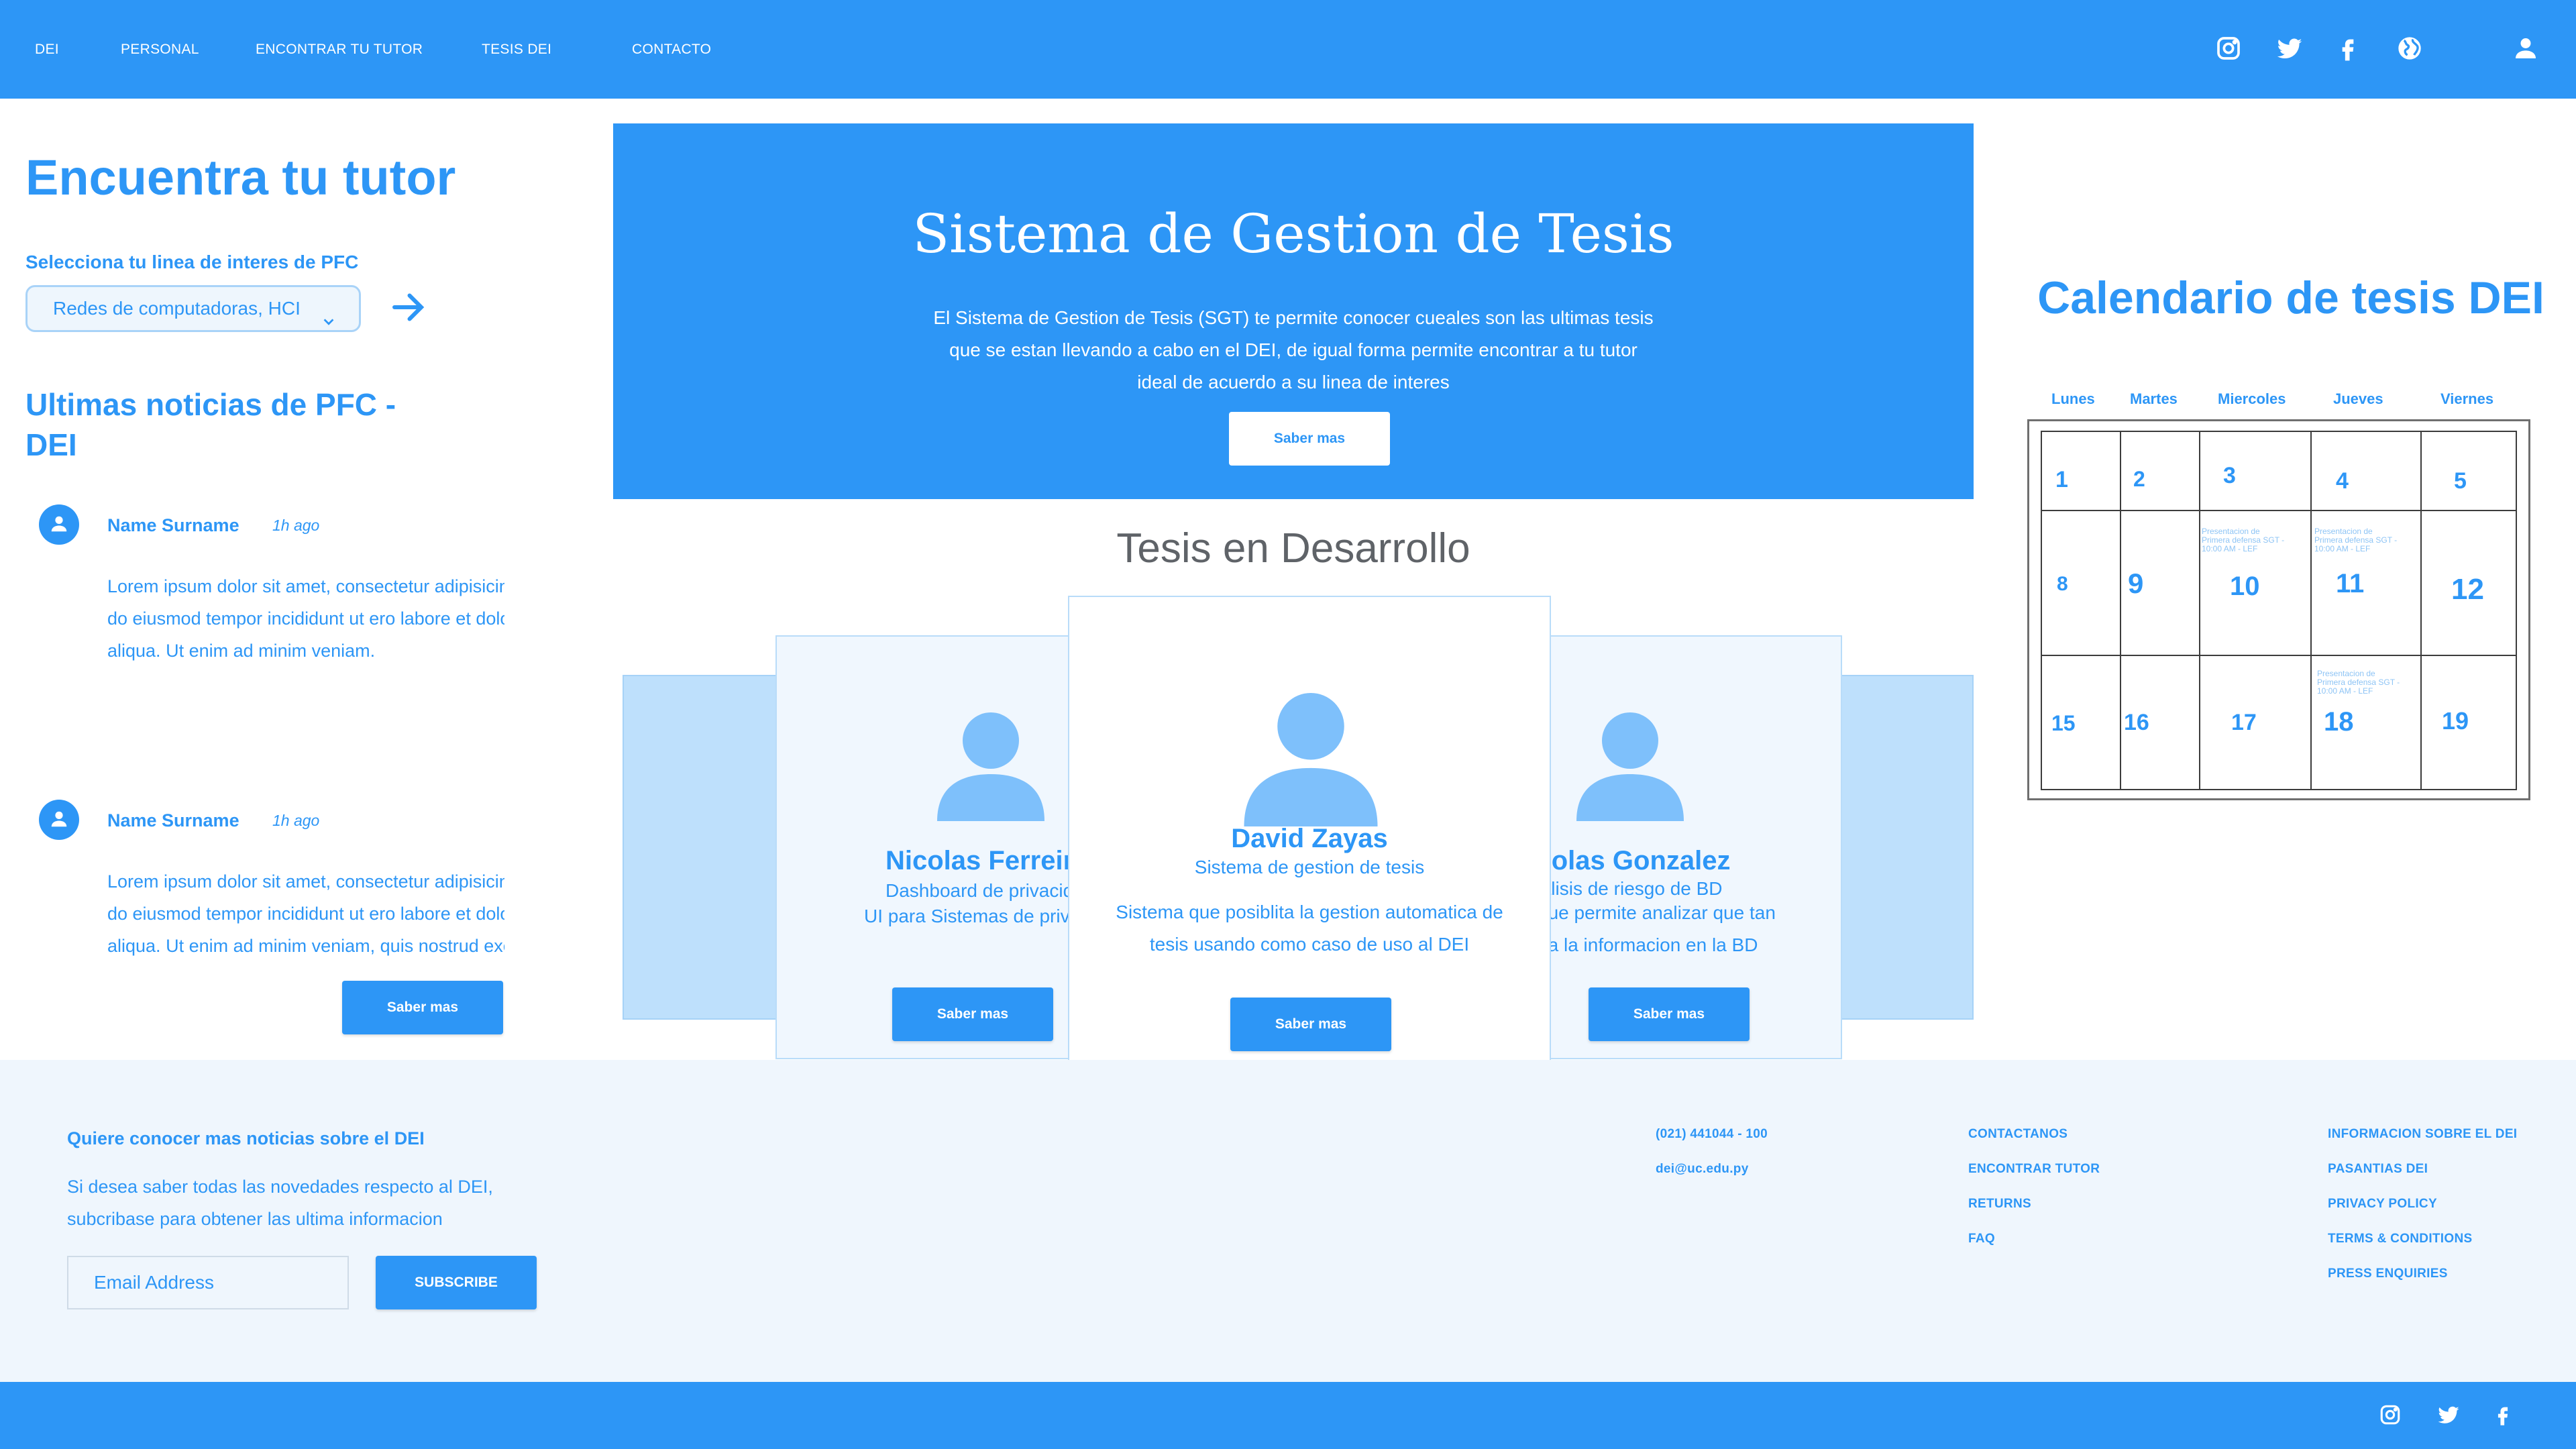 The width and height of the screenshot is (2576, 1449). I want to click on footer-link-encontrar-tutor: ENCONTRAR TUTOR, so click(2034, 1169).